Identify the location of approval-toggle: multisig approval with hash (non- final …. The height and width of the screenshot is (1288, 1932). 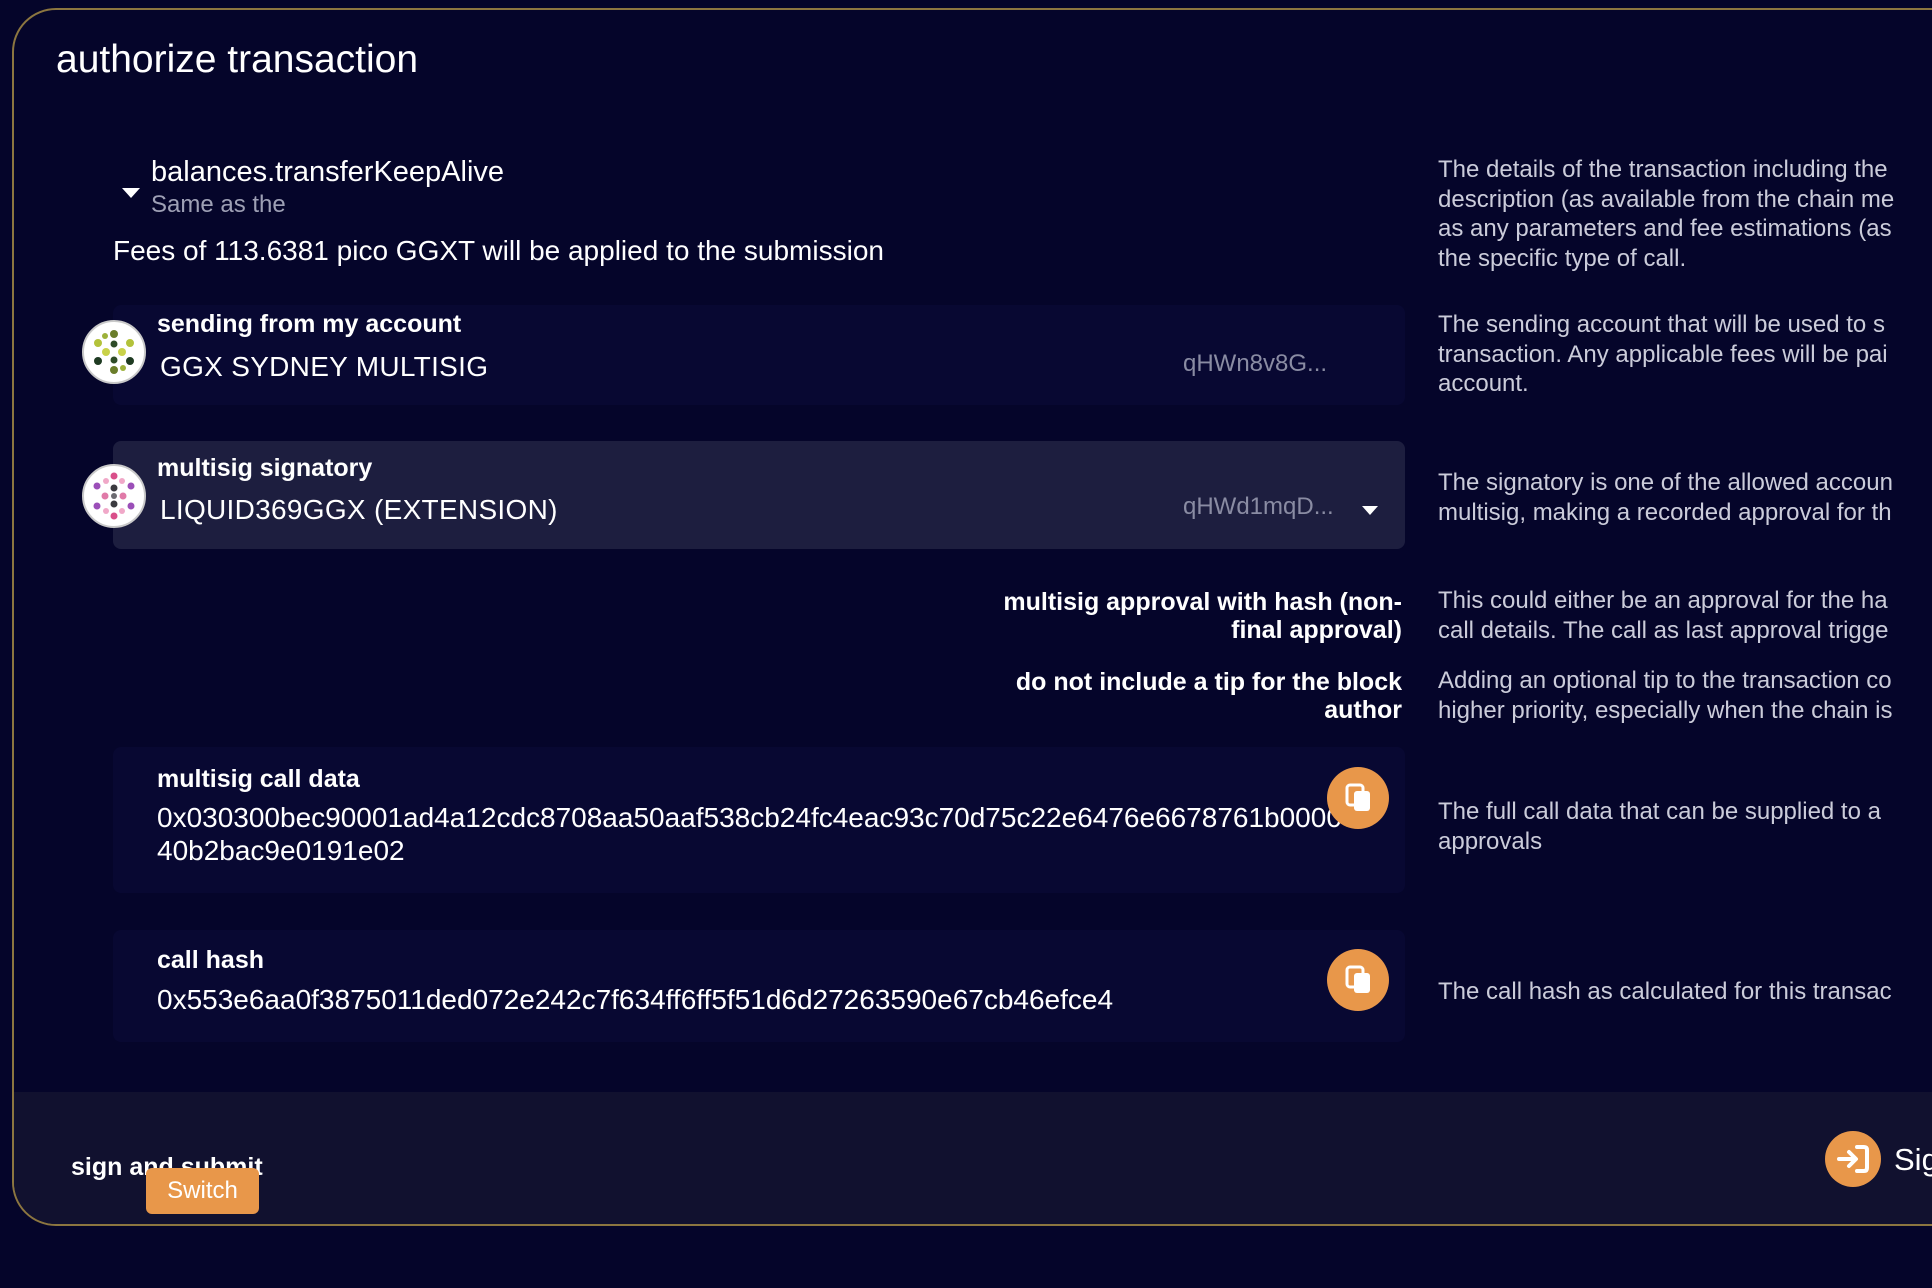
(1158, 611).